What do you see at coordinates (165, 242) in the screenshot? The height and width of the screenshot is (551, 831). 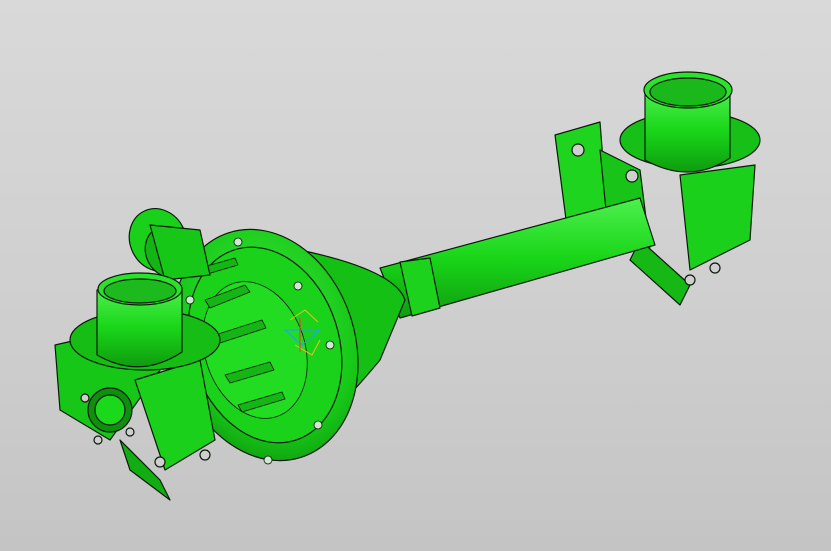 I see `pinion-flange` at bounding box center [165, 242].